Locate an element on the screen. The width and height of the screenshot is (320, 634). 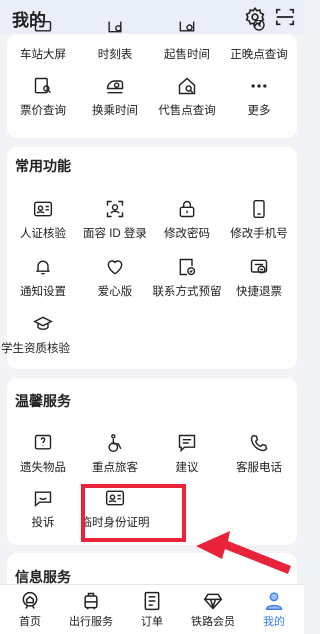
phone-icon is located at coordinates (259, 209).